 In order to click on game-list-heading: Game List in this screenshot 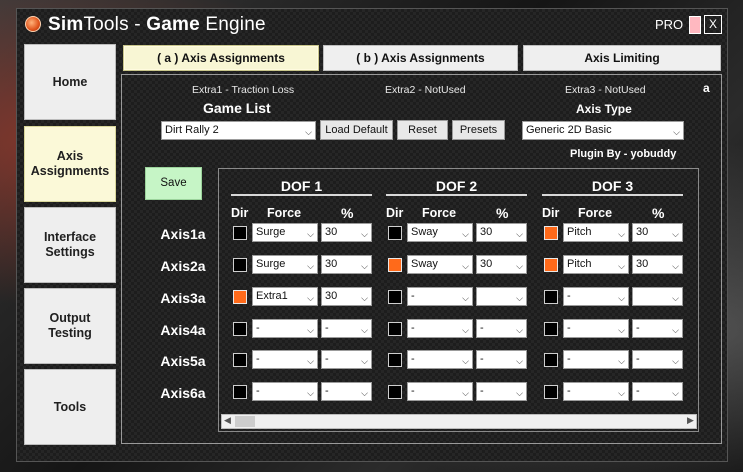, I will do `click(237, 108)`.